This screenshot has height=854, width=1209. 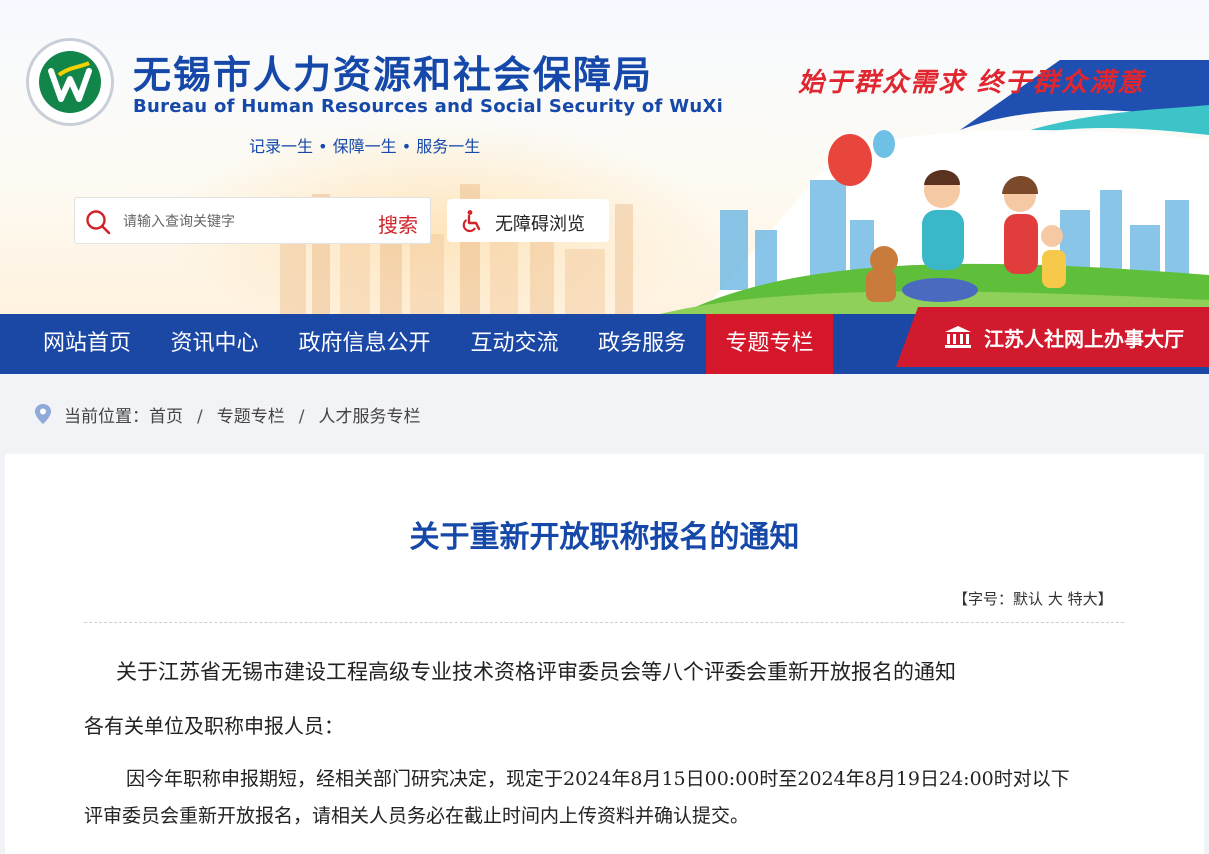 What do you see at coordinates (214, 726) in the screenshot?
I see `article-greeting: 各有关单位及职称申报人员：` at bounding box center [214, 726].